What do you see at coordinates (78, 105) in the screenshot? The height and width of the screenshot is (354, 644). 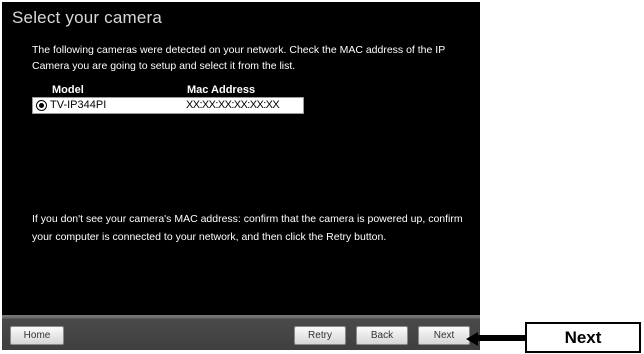 I see `camera-model-cell: TV-IP344PI` at bounding box center [78, 105].